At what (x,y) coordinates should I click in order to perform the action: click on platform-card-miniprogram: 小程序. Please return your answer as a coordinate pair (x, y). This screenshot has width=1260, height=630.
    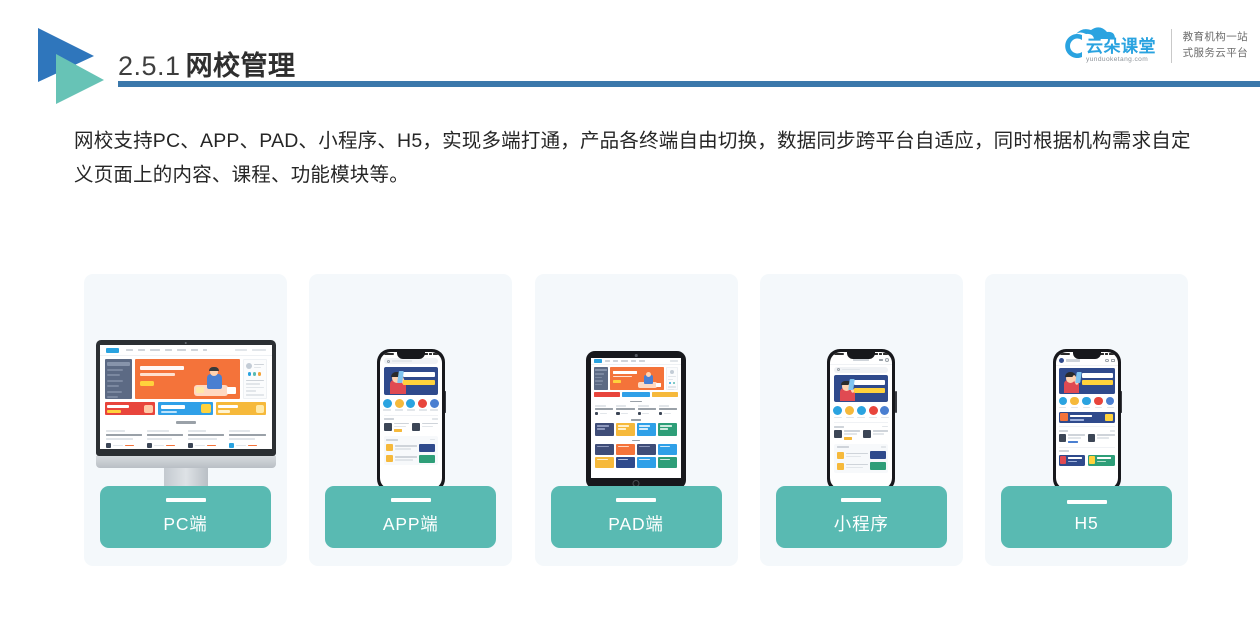
    Looking at the image, I should click on (861, 420).